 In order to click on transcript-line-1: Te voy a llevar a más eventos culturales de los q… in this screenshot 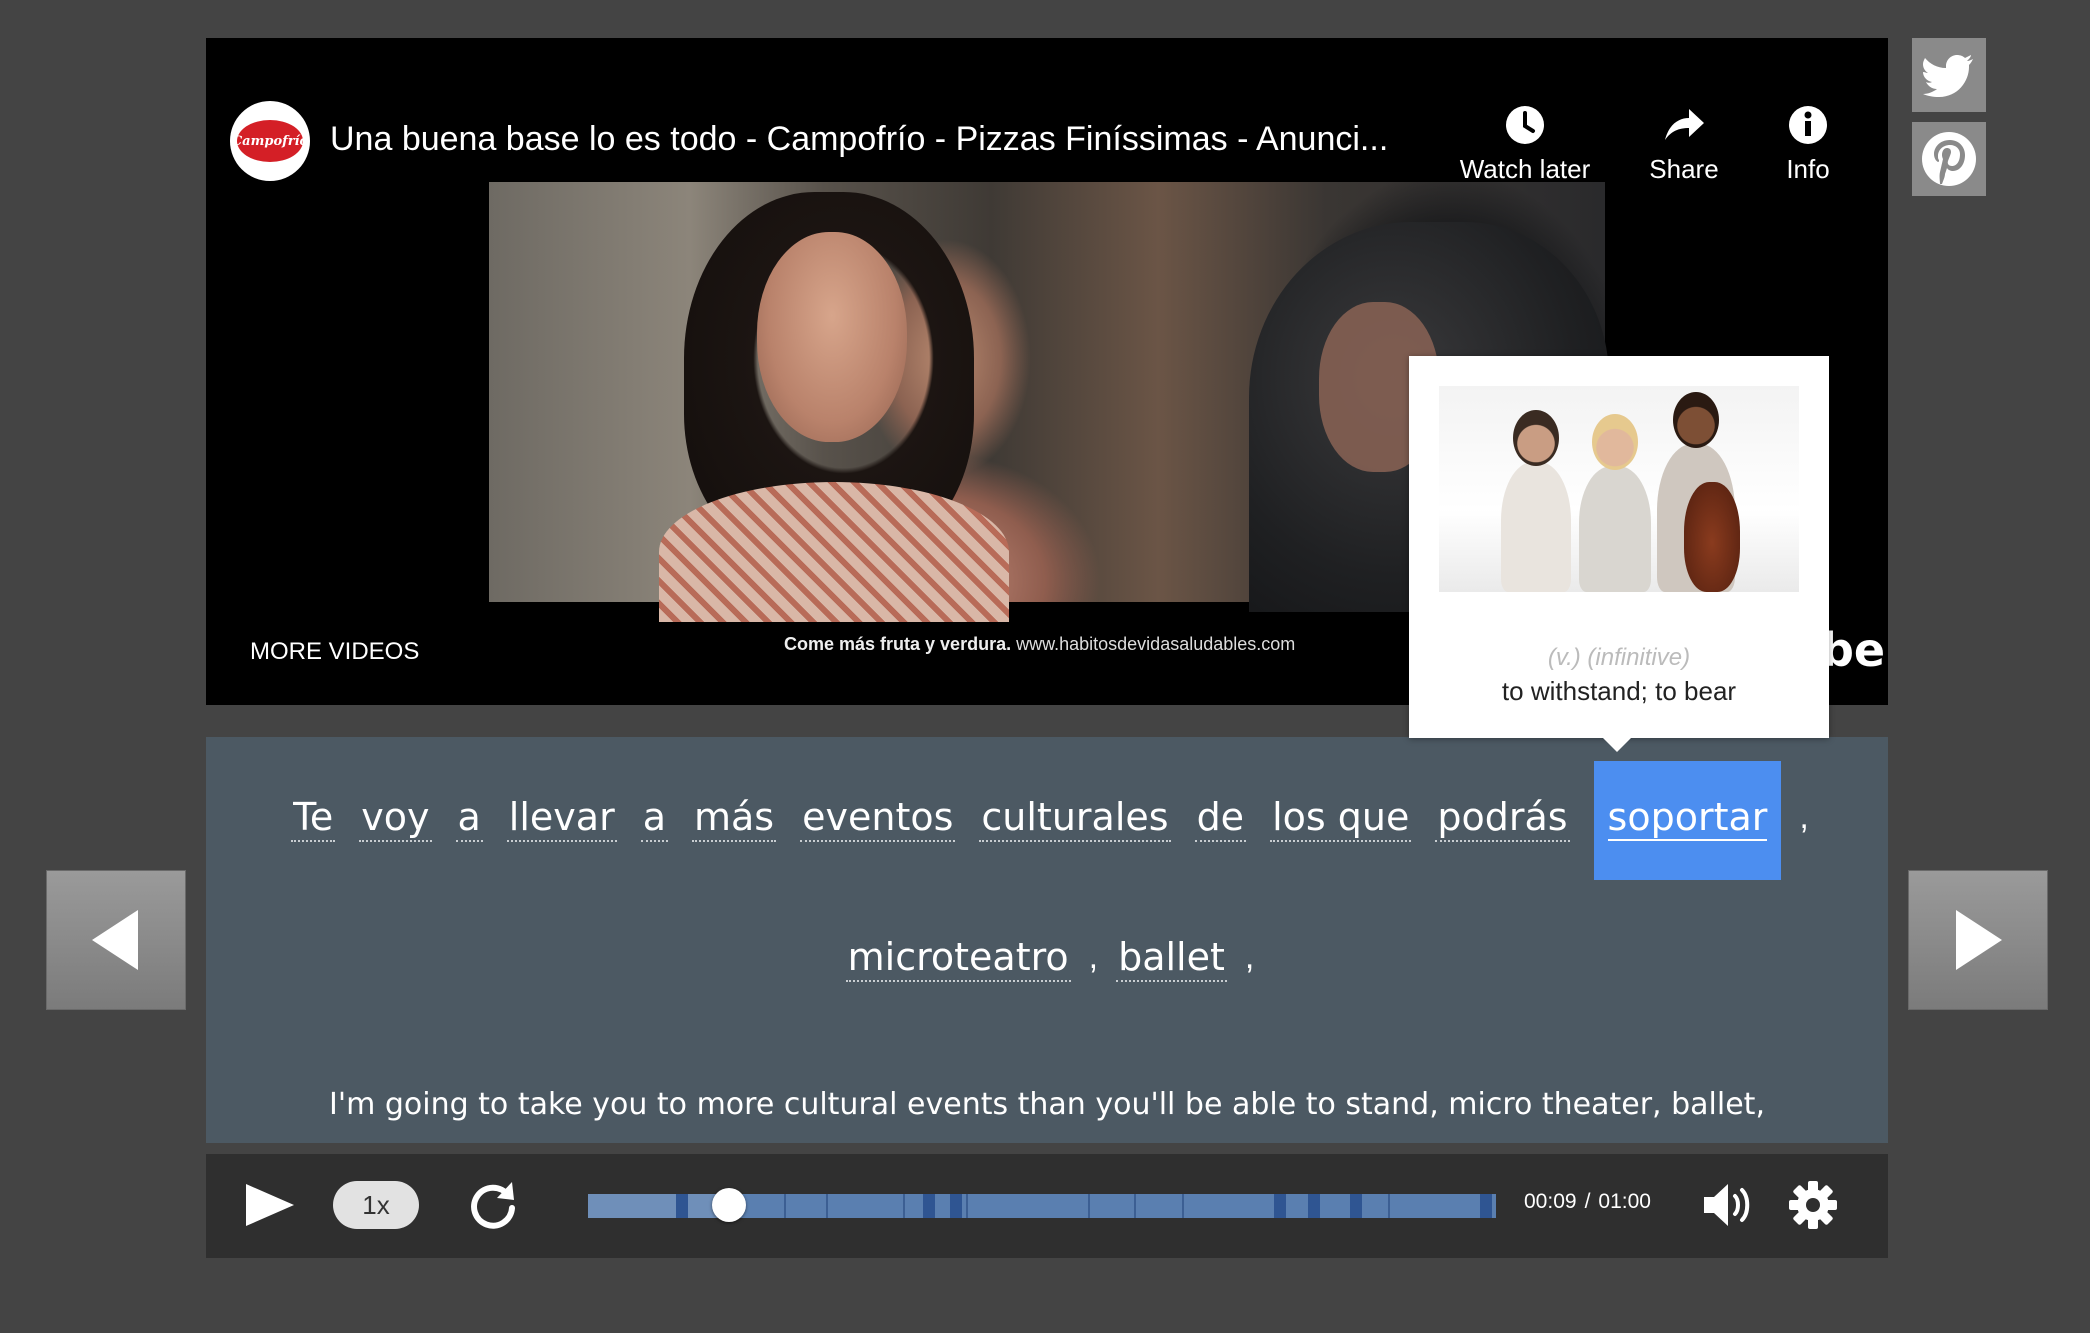, I will do `click(1047, 820)`.